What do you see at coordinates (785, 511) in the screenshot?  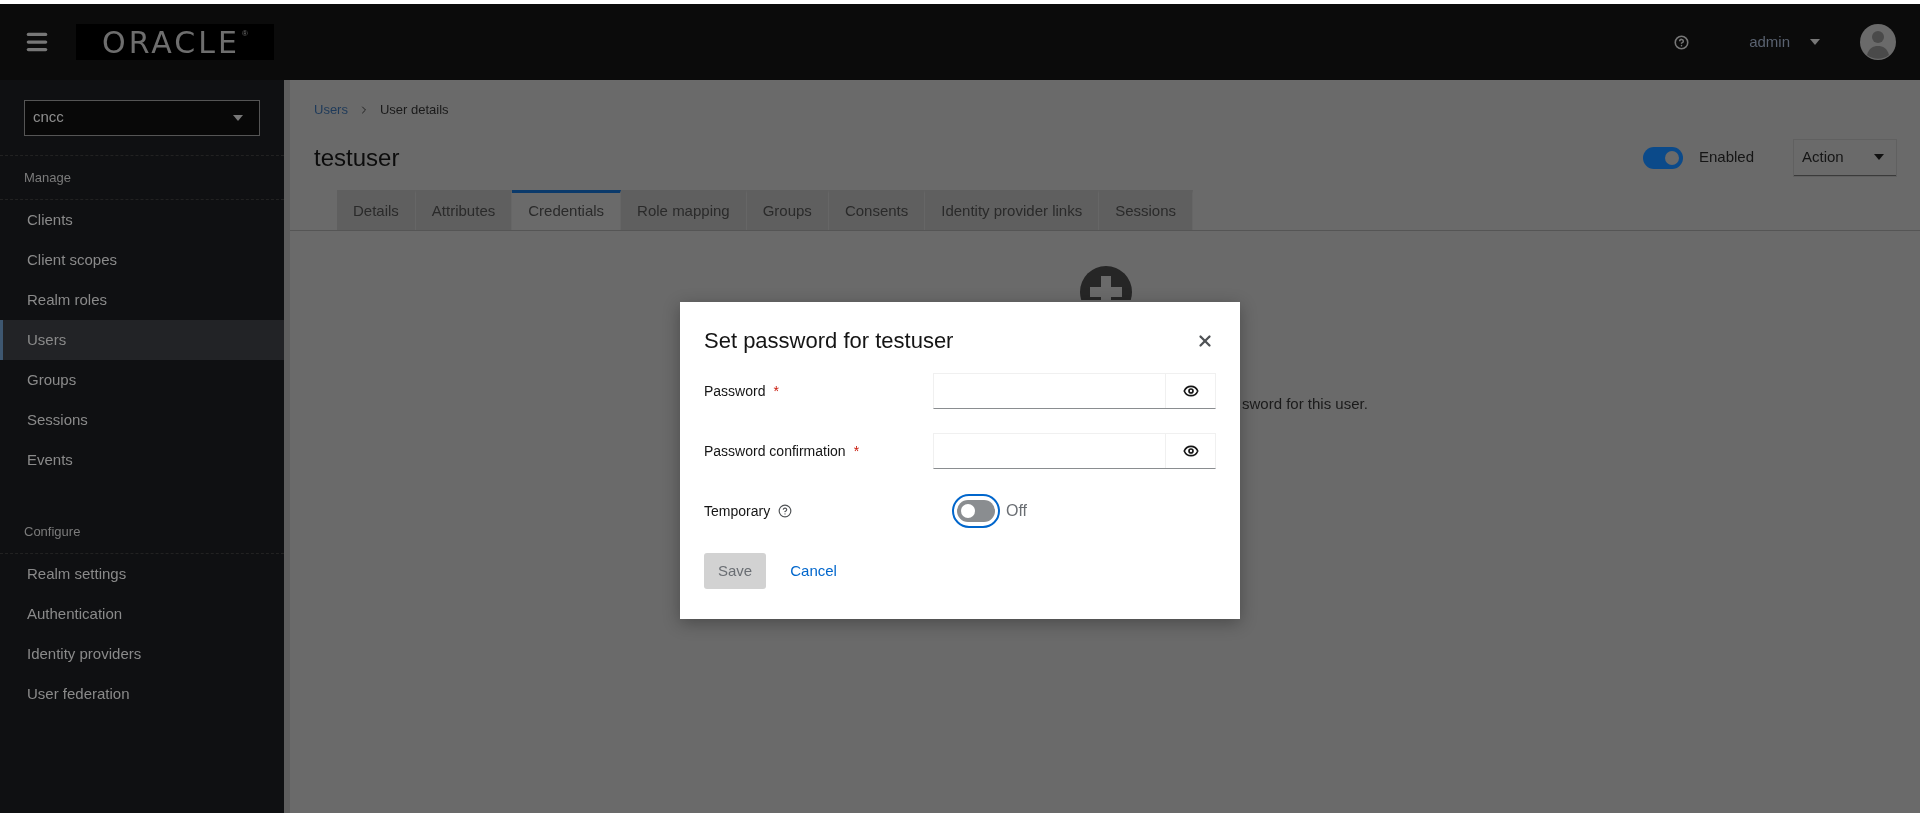 I see `help-icon` at bounding box center [785, 511].